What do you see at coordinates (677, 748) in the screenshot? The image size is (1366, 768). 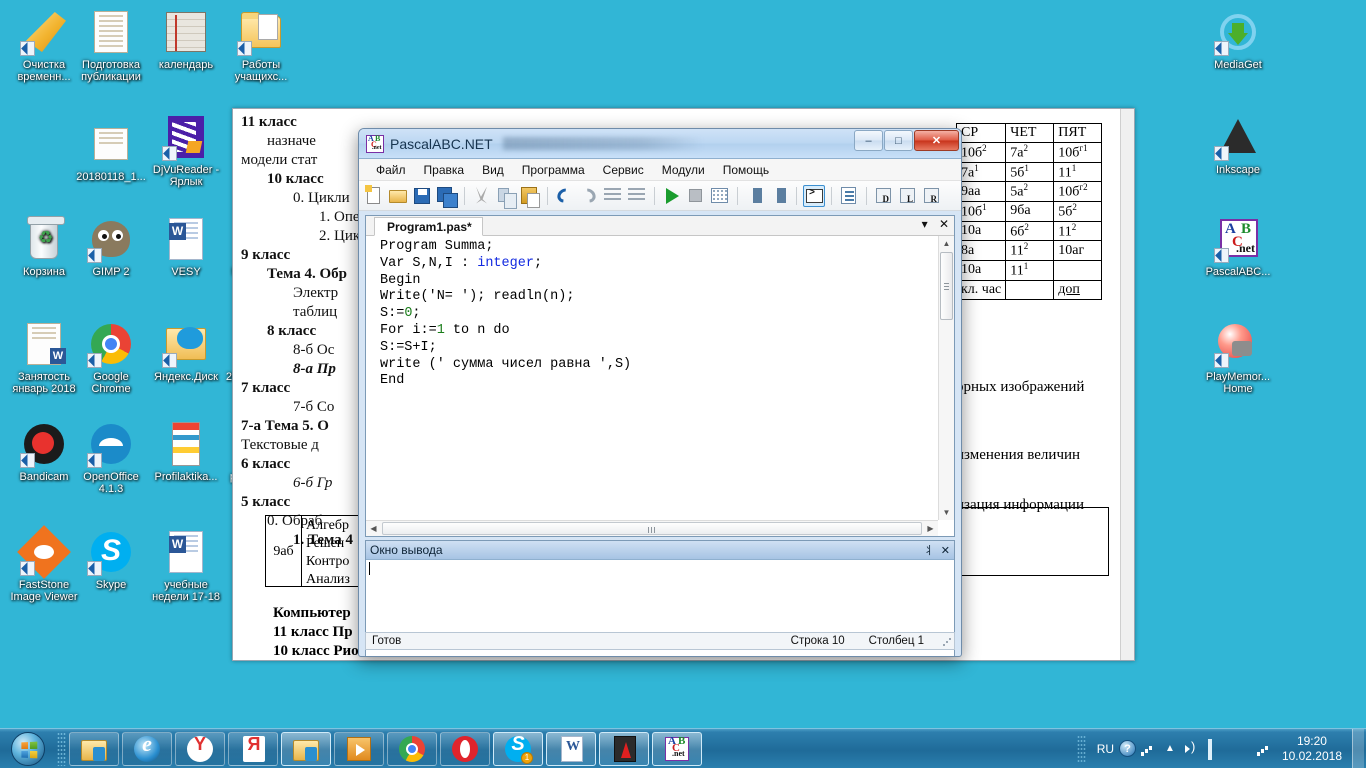 I see `taskbar-item-pascalabc: A B C .net` at bounding box center [677, 748].